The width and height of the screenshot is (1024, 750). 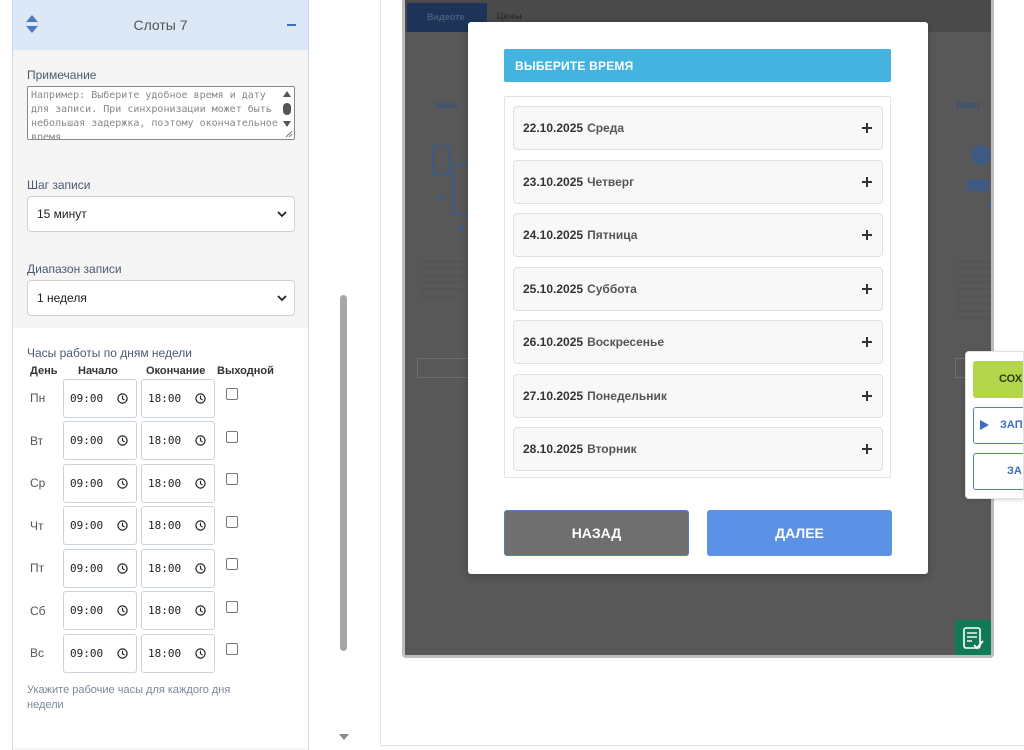 I want to click on day-name: Чт, so click(x=37, y=525).